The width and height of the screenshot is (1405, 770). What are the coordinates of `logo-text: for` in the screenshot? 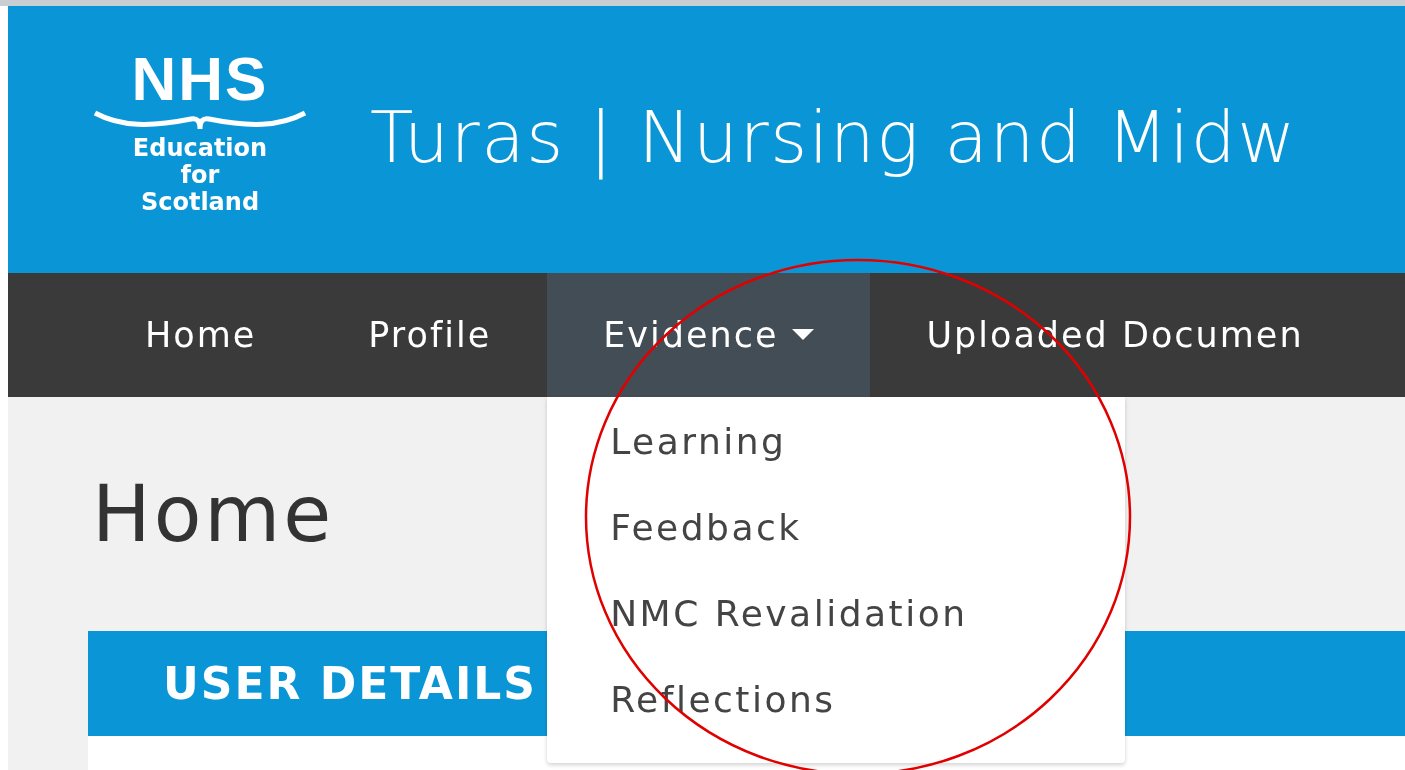 It's located at (200, 175).